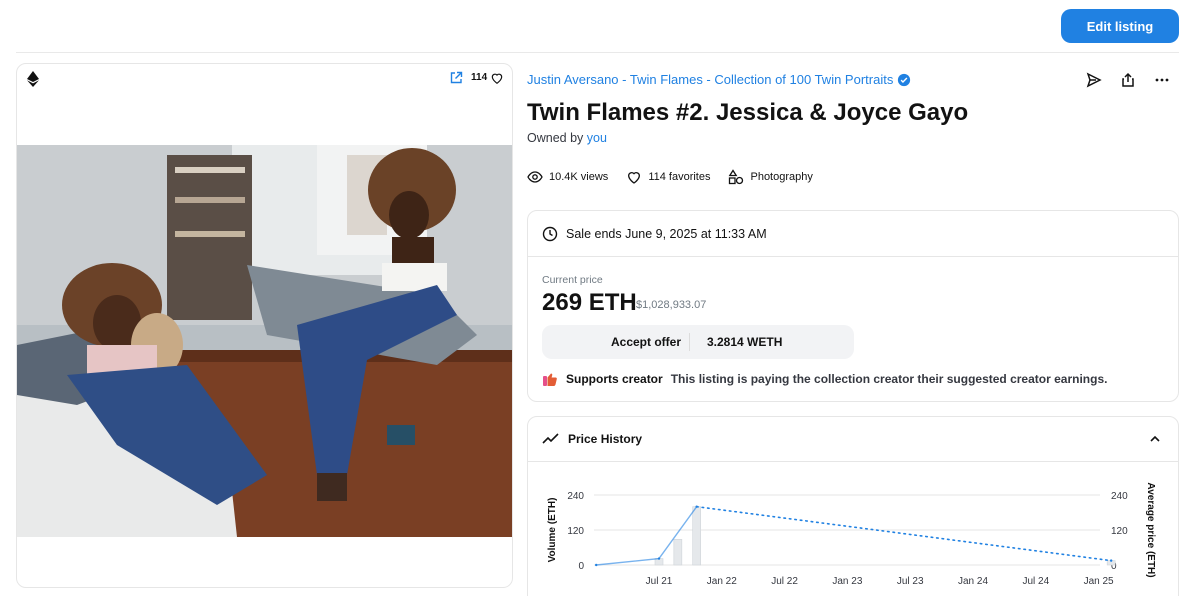  I want to click on price-usd: $1,028,933.07, so click(671, 305).